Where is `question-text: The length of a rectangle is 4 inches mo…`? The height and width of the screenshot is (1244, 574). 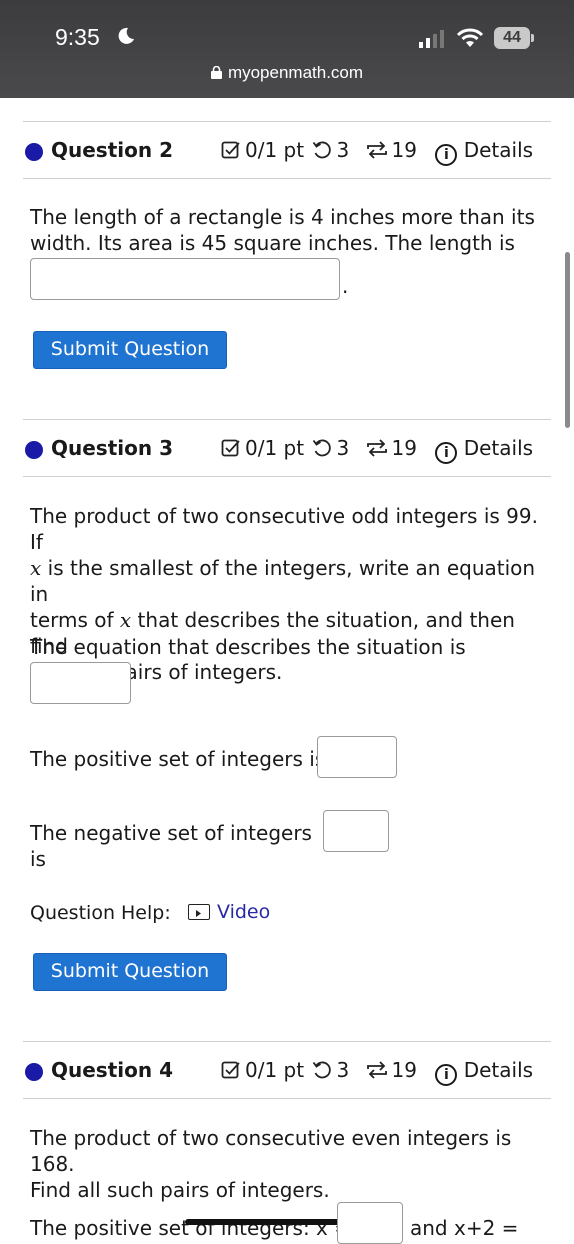
question-text: The length of a rectangle is 4 inches mo… is located at coordinates (290, 230).